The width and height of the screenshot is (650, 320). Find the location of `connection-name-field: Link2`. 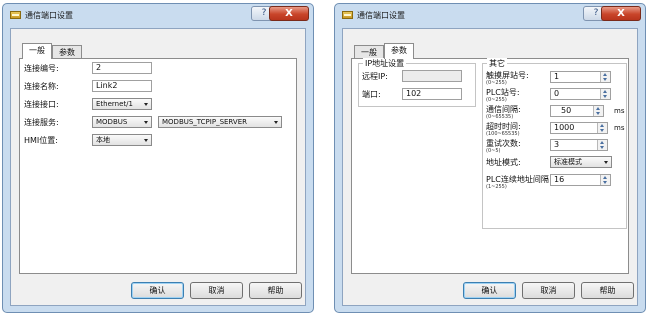

connection-name-field: Link2 is located at coordinates (122, 86).